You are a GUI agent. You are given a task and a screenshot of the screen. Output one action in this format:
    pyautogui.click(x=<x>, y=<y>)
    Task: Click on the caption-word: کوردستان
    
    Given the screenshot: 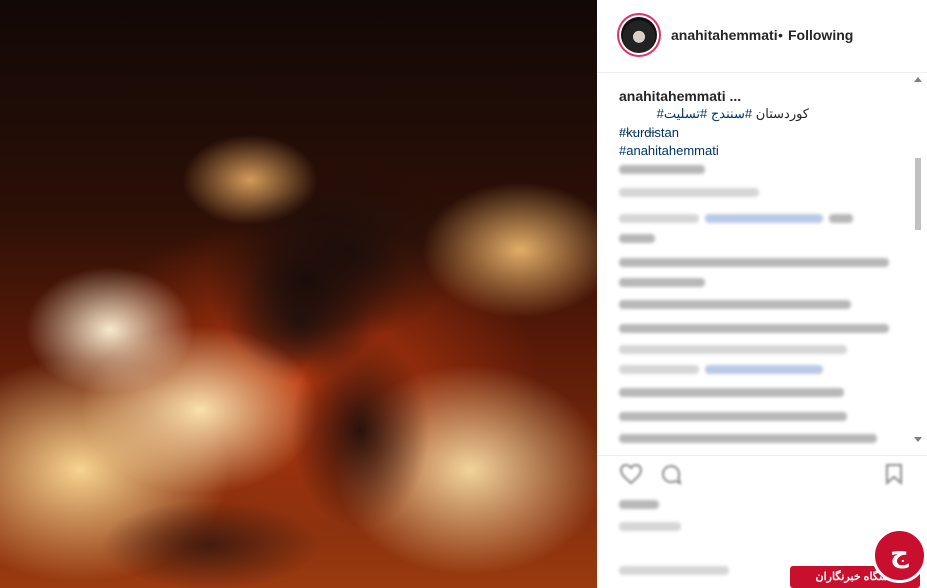 What is the action you would take?
    pyautogui.click(x=782, y=113)
    